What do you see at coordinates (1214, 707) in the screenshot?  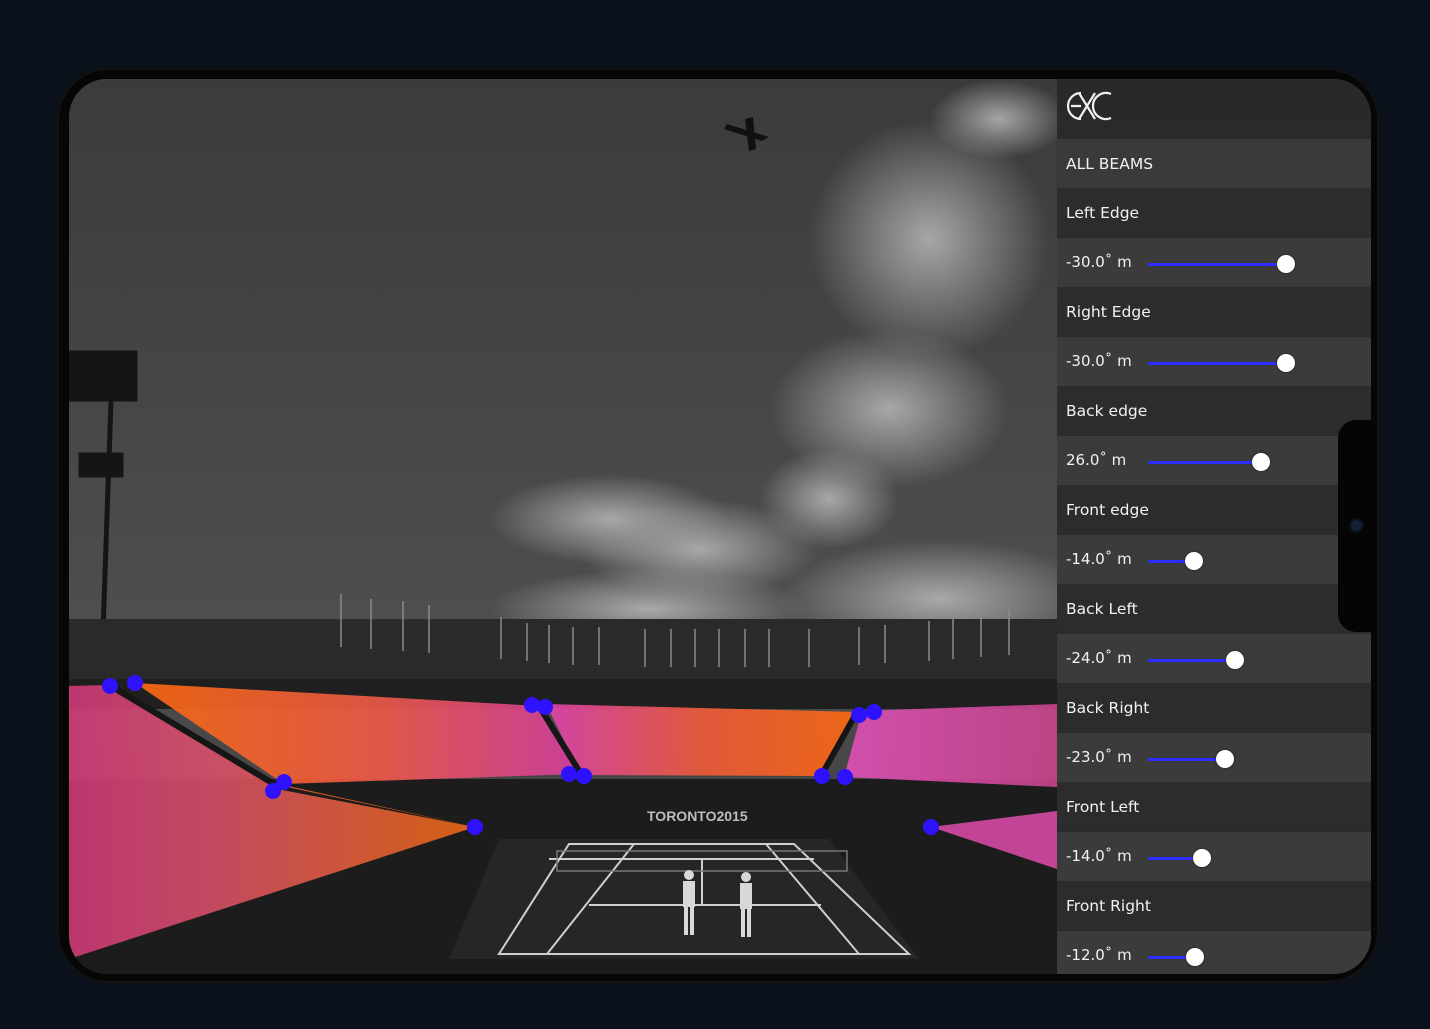 I see `control-label: Back Right` at bounding box center [1214, 707].